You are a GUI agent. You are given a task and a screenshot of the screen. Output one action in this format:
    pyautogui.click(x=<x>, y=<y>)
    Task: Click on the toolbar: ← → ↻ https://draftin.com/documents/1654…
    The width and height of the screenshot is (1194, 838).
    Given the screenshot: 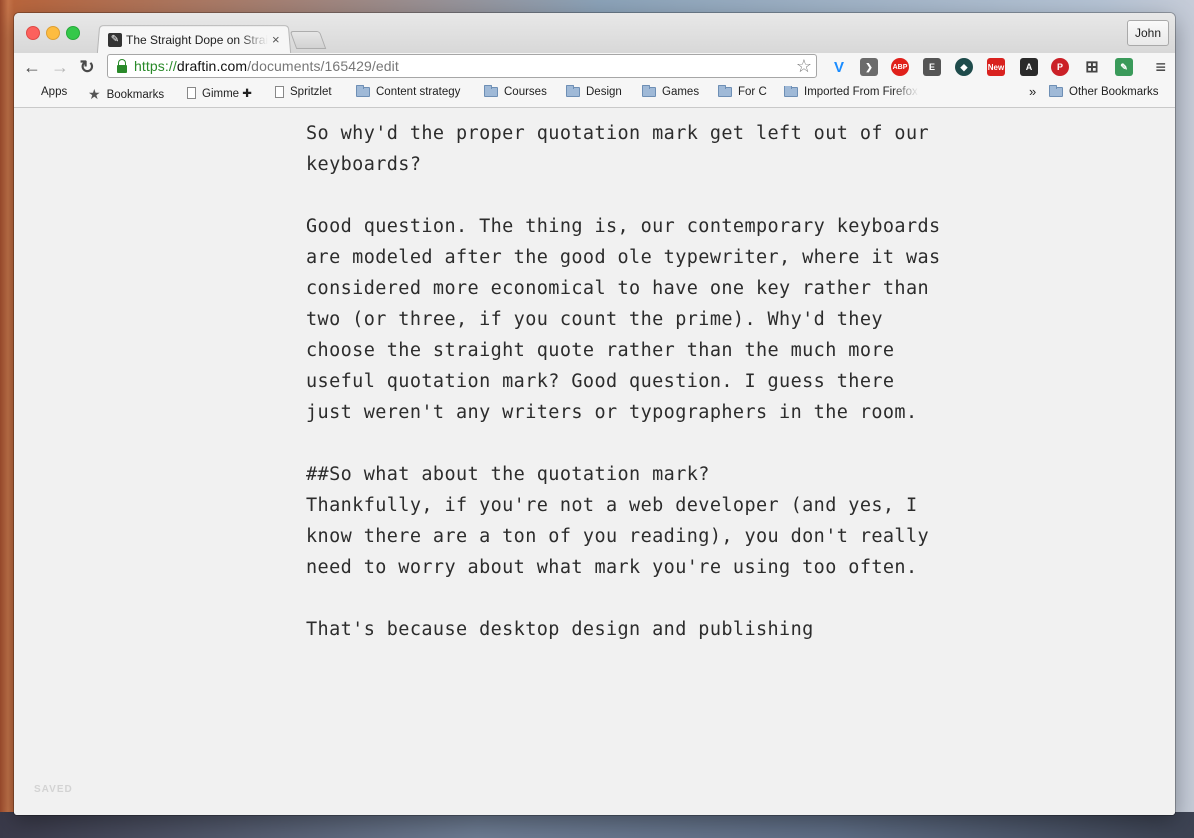 What is the action you would take?
    pyautogui.click(x=594, y=67)
    